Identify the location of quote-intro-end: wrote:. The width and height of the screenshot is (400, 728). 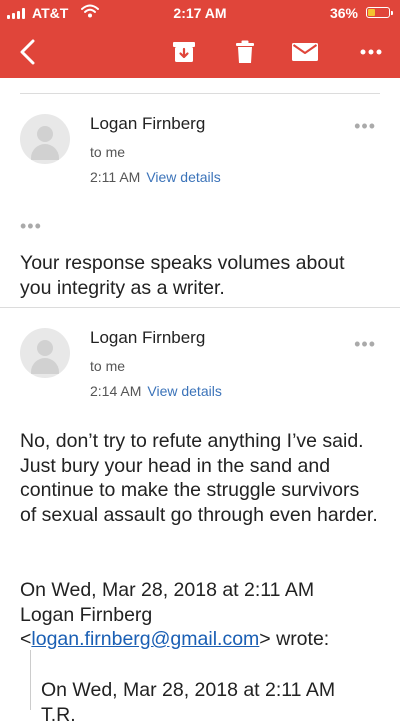
(303, 639).